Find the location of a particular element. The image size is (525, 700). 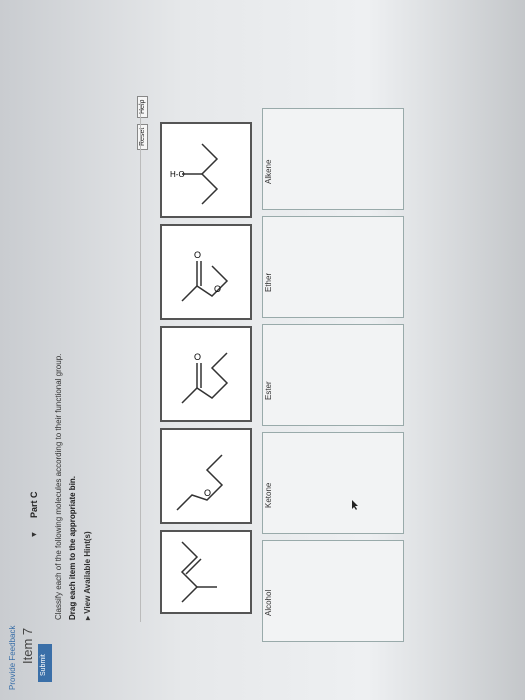

molecule-card-ketone: O is located at coordinates (206, 374).